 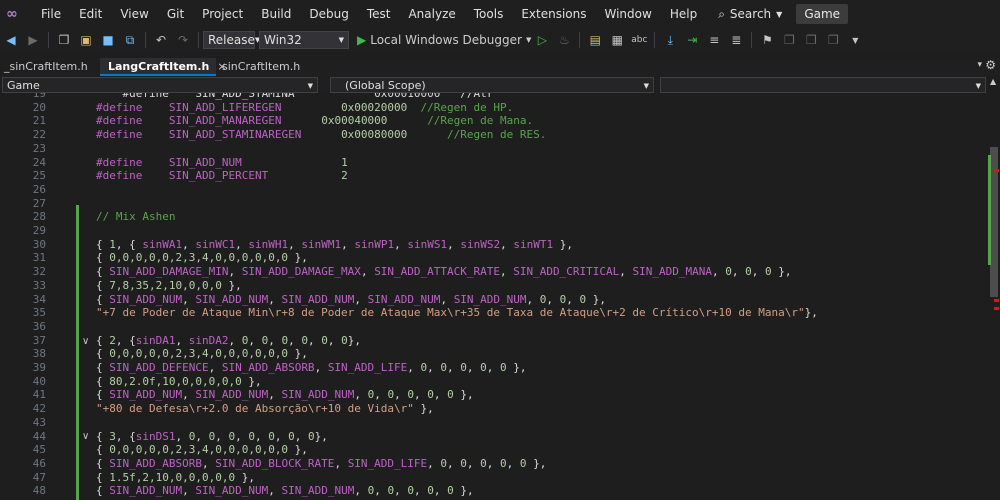 What do you see at coordinates (276, 14) in the screenshot?
I see `menu-item: Build` at bounding box center [276, 14].